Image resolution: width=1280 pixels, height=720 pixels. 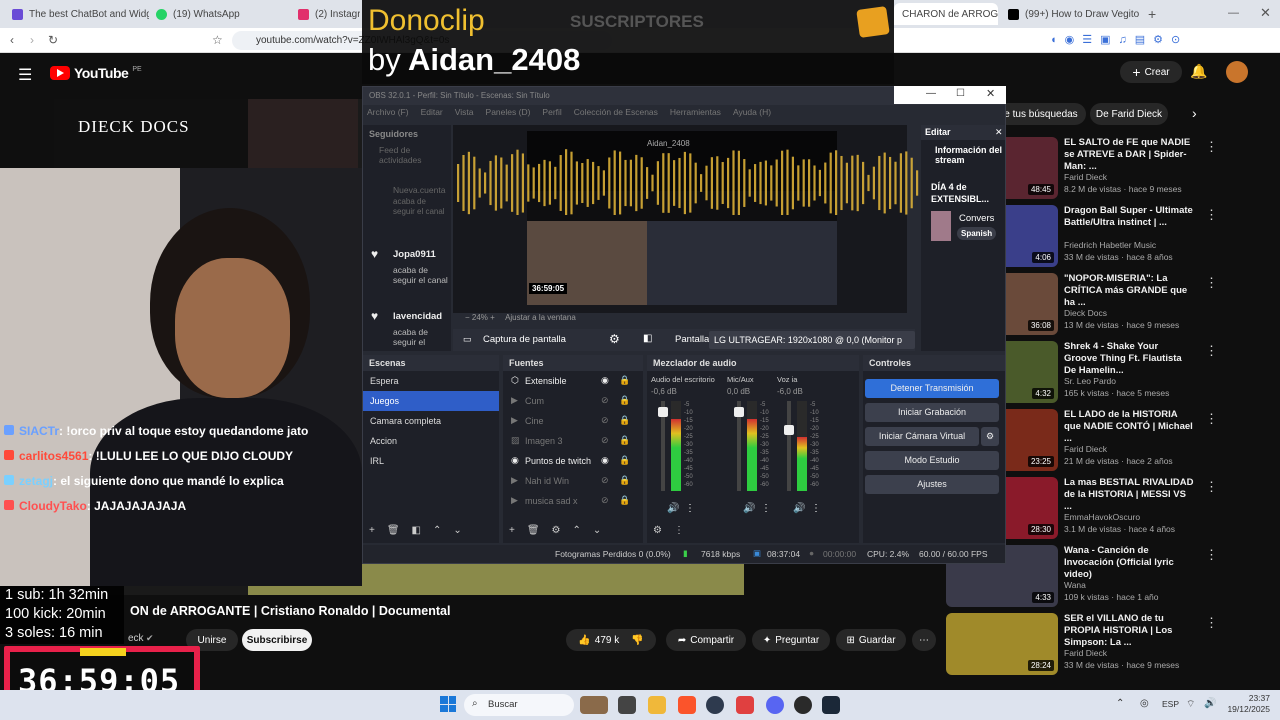 I want to click on add-scene-icon: +, so click(x=372, y=530).